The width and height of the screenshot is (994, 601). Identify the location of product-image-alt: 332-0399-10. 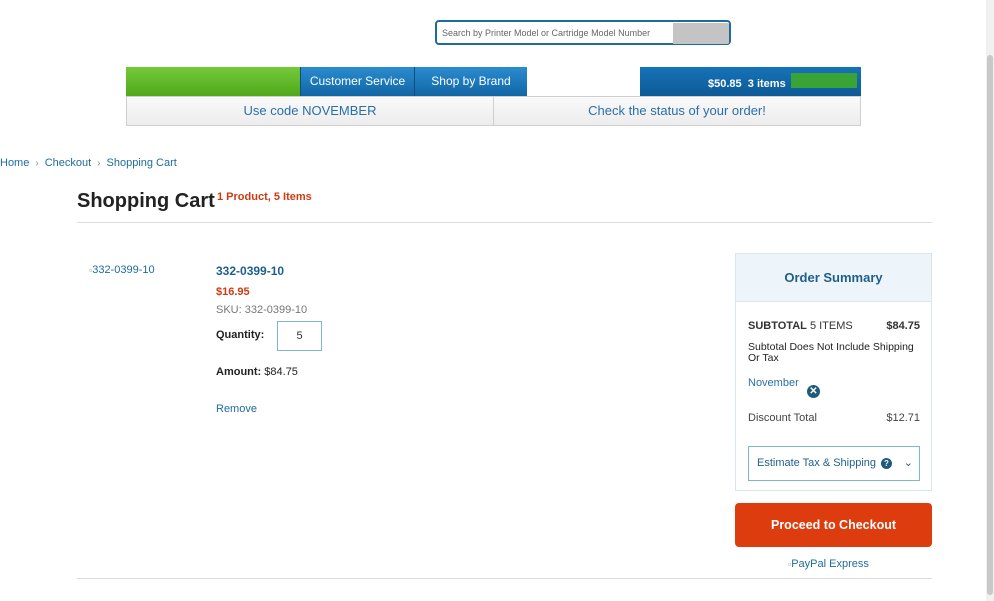
(123, 270).